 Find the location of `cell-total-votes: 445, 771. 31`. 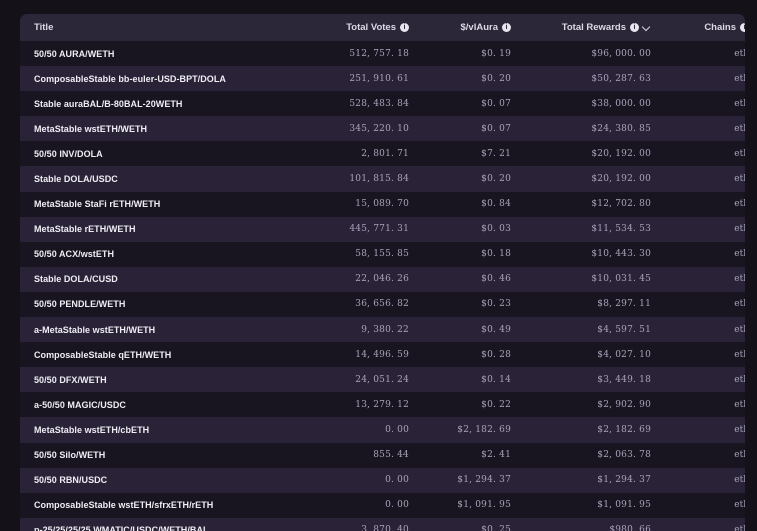

cell-total-votes: 445, 771. 31 is located at coordinates (379, 229).